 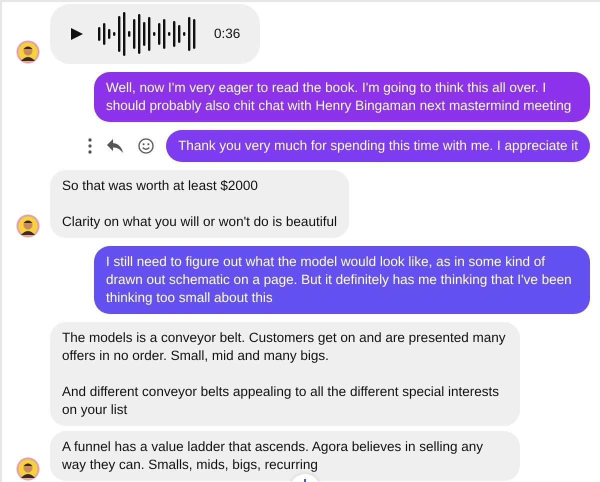 What do you see at coordinates (342, 97) in the screenshot?
I see `message-text: Well, now I'm very eager to read the book. I'm going to think this all over. I should probably also chit chat with Henry Bingaman next mastermind meeting` at bounding box center [342, 97].